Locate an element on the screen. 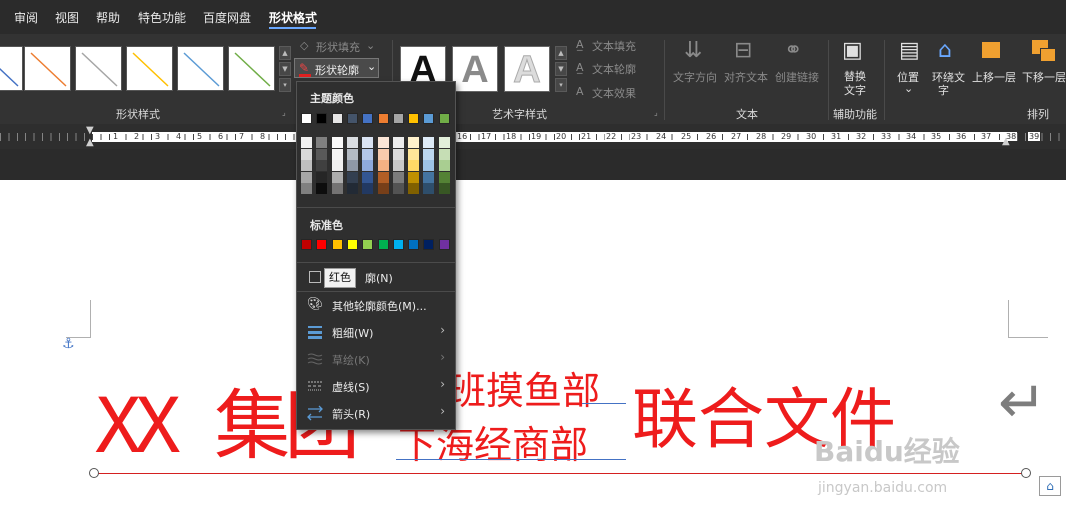 The height and width of the screenshot is (522, 1066). tab-shape-format: 形状格式 is located at coordinates (293, 17).